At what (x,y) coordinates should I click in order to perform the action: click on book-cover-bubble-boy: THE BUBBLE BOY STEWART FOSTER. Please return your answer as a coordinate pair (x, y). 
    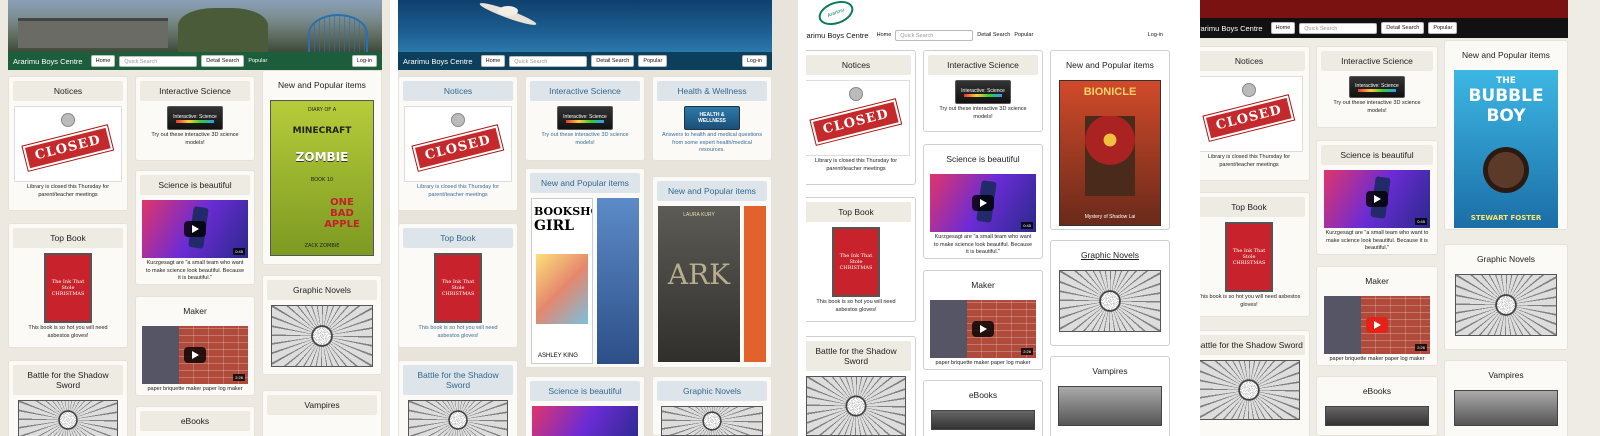
    Looking at the image, I should click on (1506, 149).